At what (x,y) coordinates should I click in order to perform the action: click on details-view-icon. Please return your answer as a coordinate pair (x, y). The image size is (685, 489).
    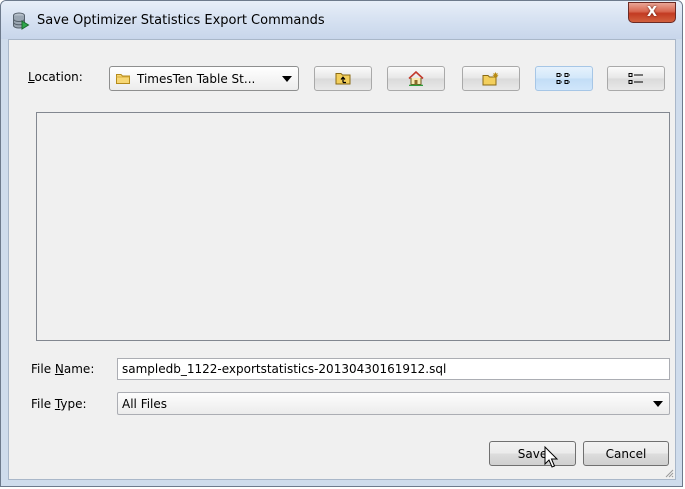
    Looking at the image, I should click on (635, 78).